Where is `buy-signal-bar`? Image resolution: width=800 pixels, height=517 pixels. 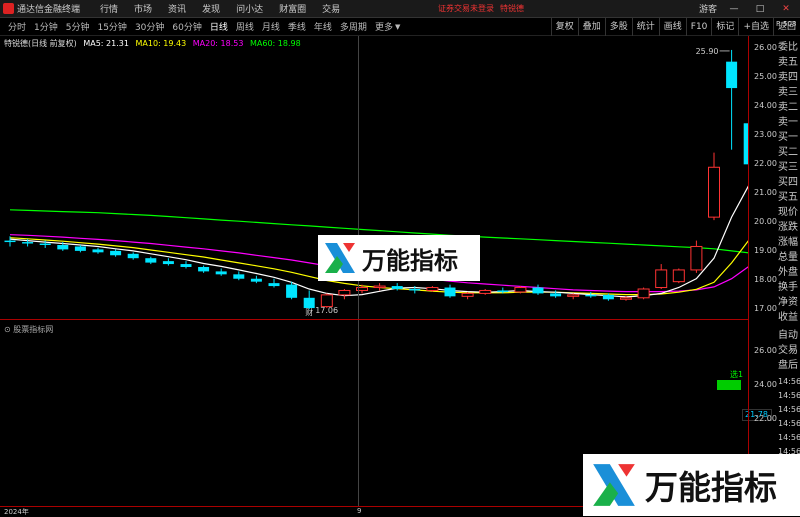
buy-signal-bar is located at coordinates (729, 385).